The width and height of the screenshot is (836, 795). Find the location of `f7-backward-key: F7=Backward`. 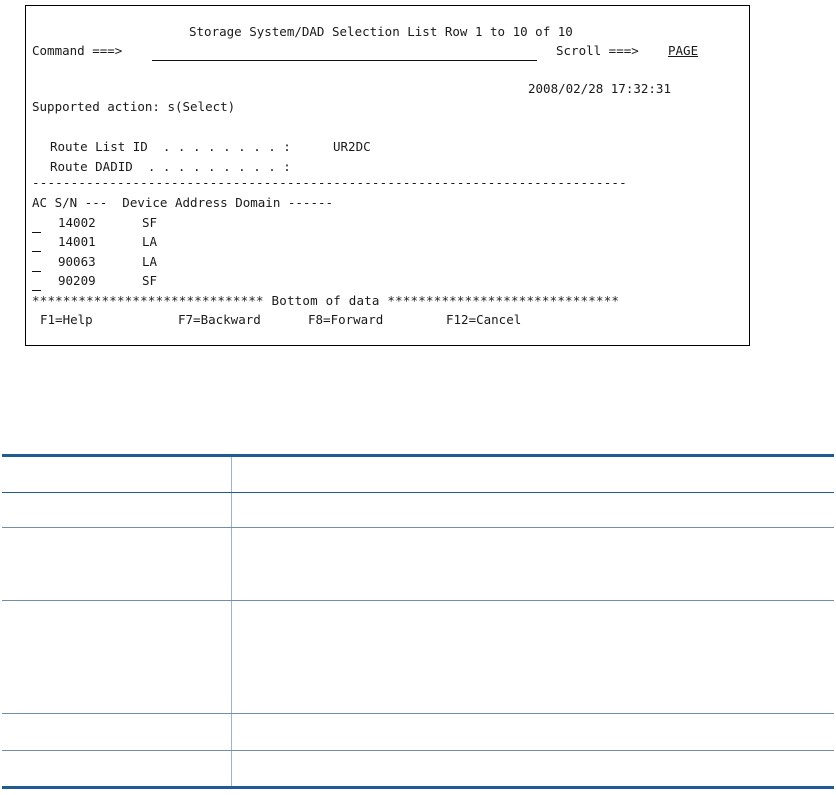

f7-backward-key: F7=Backward is located at coordinates (219, 320).